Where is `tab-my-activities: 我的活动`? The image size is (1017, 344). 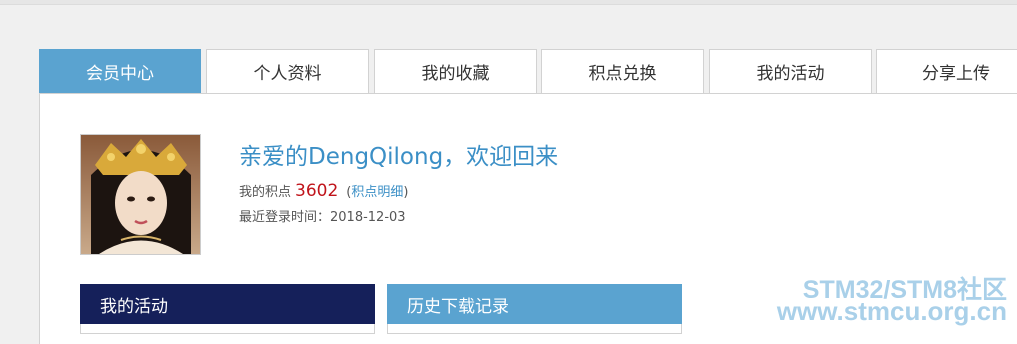 tab-my-activities: 我的活动 is located at coordinates (790, 71).